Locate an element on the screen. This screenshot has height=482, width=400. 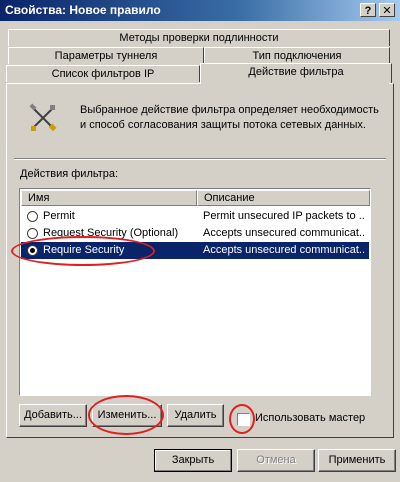
title-bar: Свойства: Новое правило ? ✕ is located at coordinates (200, 10).